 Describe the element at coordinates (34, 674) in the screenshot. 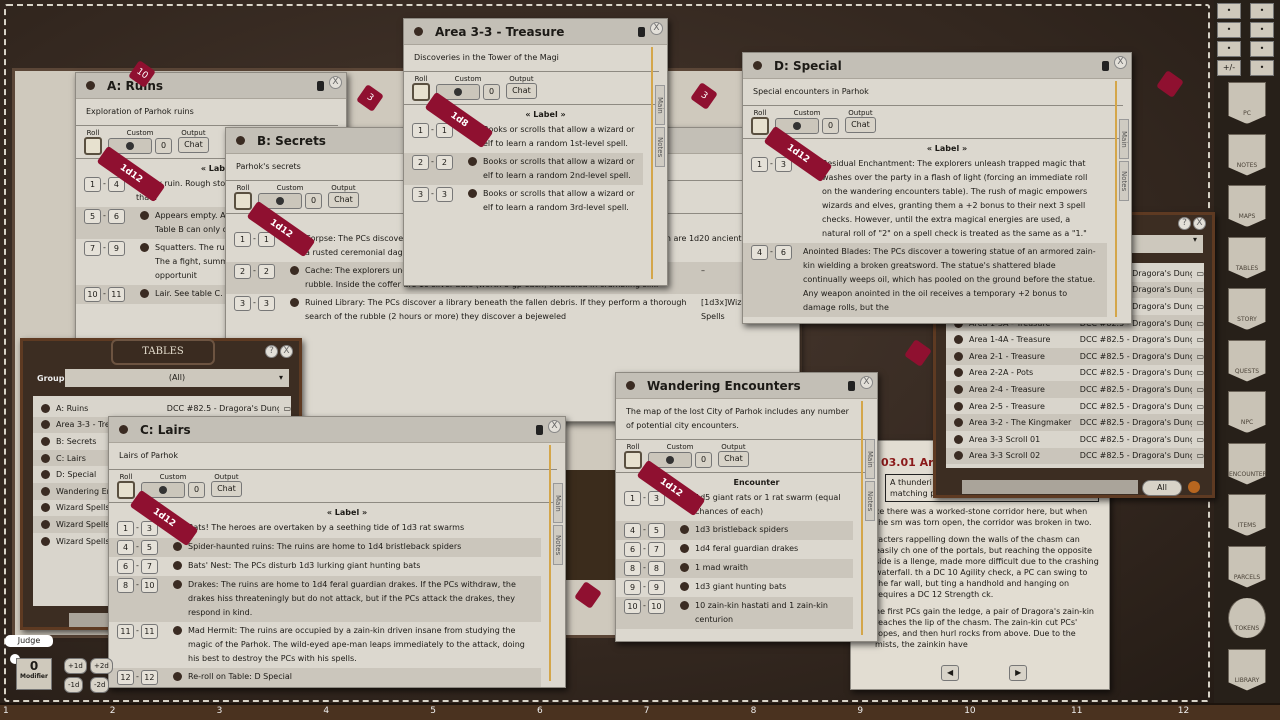

I see `modifier-box: 0 Modifier` at that location.